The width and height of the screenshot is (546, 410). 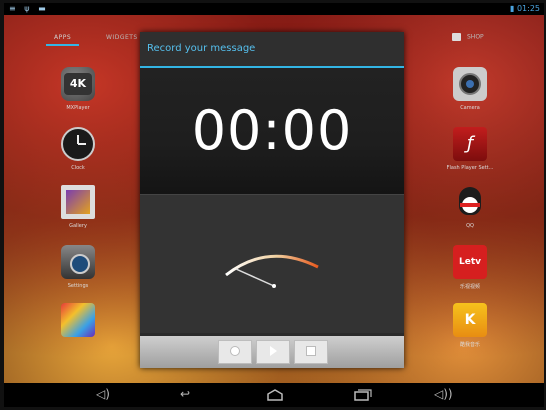 I want to click on play-button, so click(x=273, y=352).